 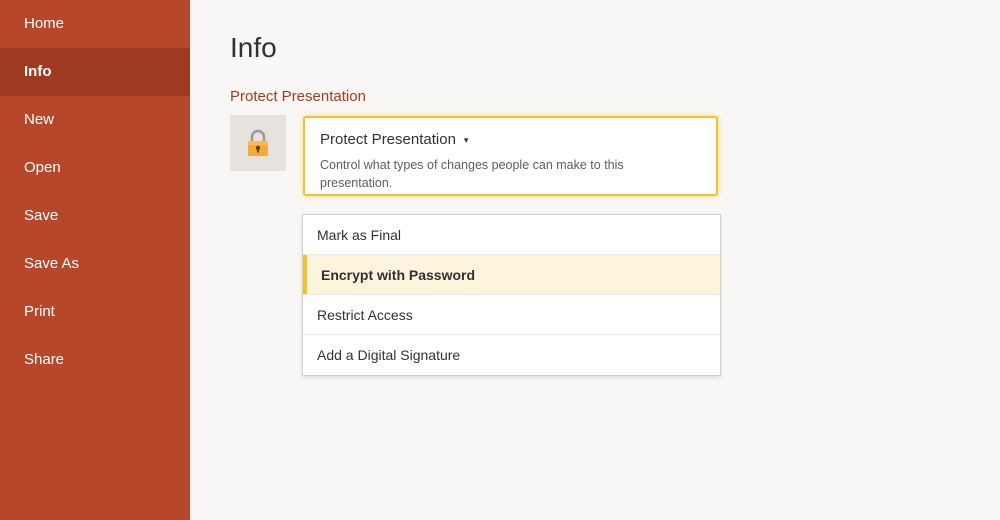 I want to click on nav-item-share: Share, so click(x=95, y=360).